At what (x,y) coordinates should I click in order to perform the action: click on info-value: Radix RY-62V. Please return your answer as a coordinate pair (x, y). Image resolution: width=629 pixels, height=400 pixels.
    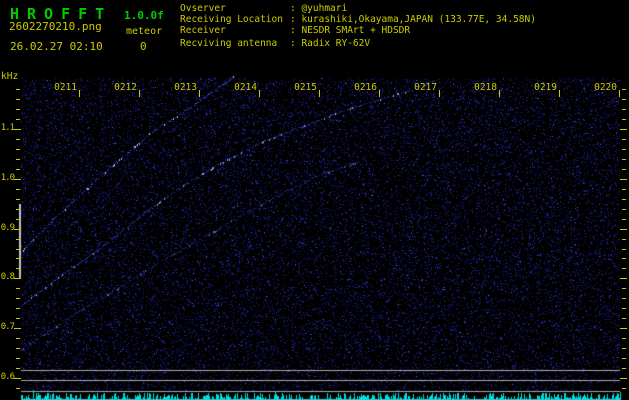
    Looking at the image, I should click on (336, 43).